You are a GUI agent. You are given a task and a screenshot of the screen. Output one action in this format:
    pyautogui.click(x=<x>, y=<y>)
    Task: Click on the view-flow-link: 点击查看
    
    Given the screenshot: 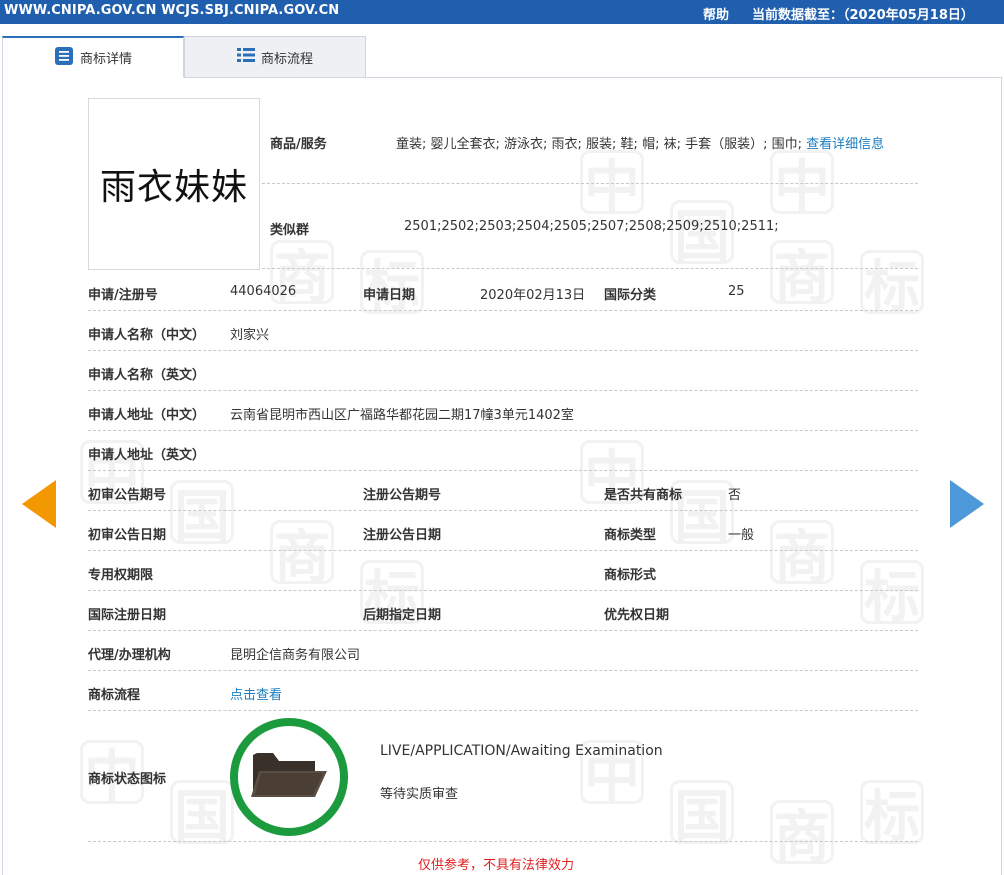 What is the action you would take?
    pyautogui.click(x=256, y=693)
    